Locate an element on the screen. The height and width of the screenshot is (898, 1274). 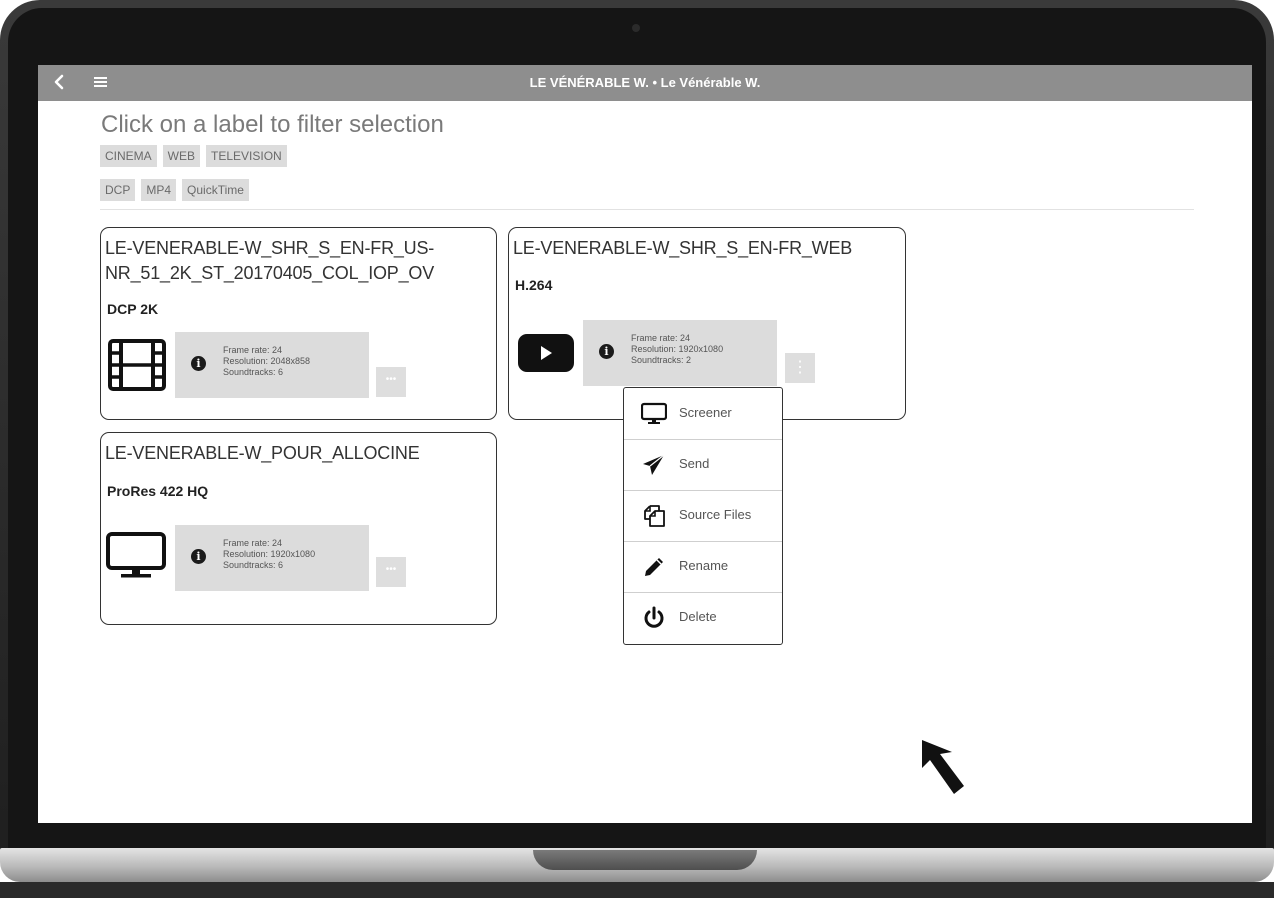
tag-quicktime: QuickTime is located at coordinates (215, 190).